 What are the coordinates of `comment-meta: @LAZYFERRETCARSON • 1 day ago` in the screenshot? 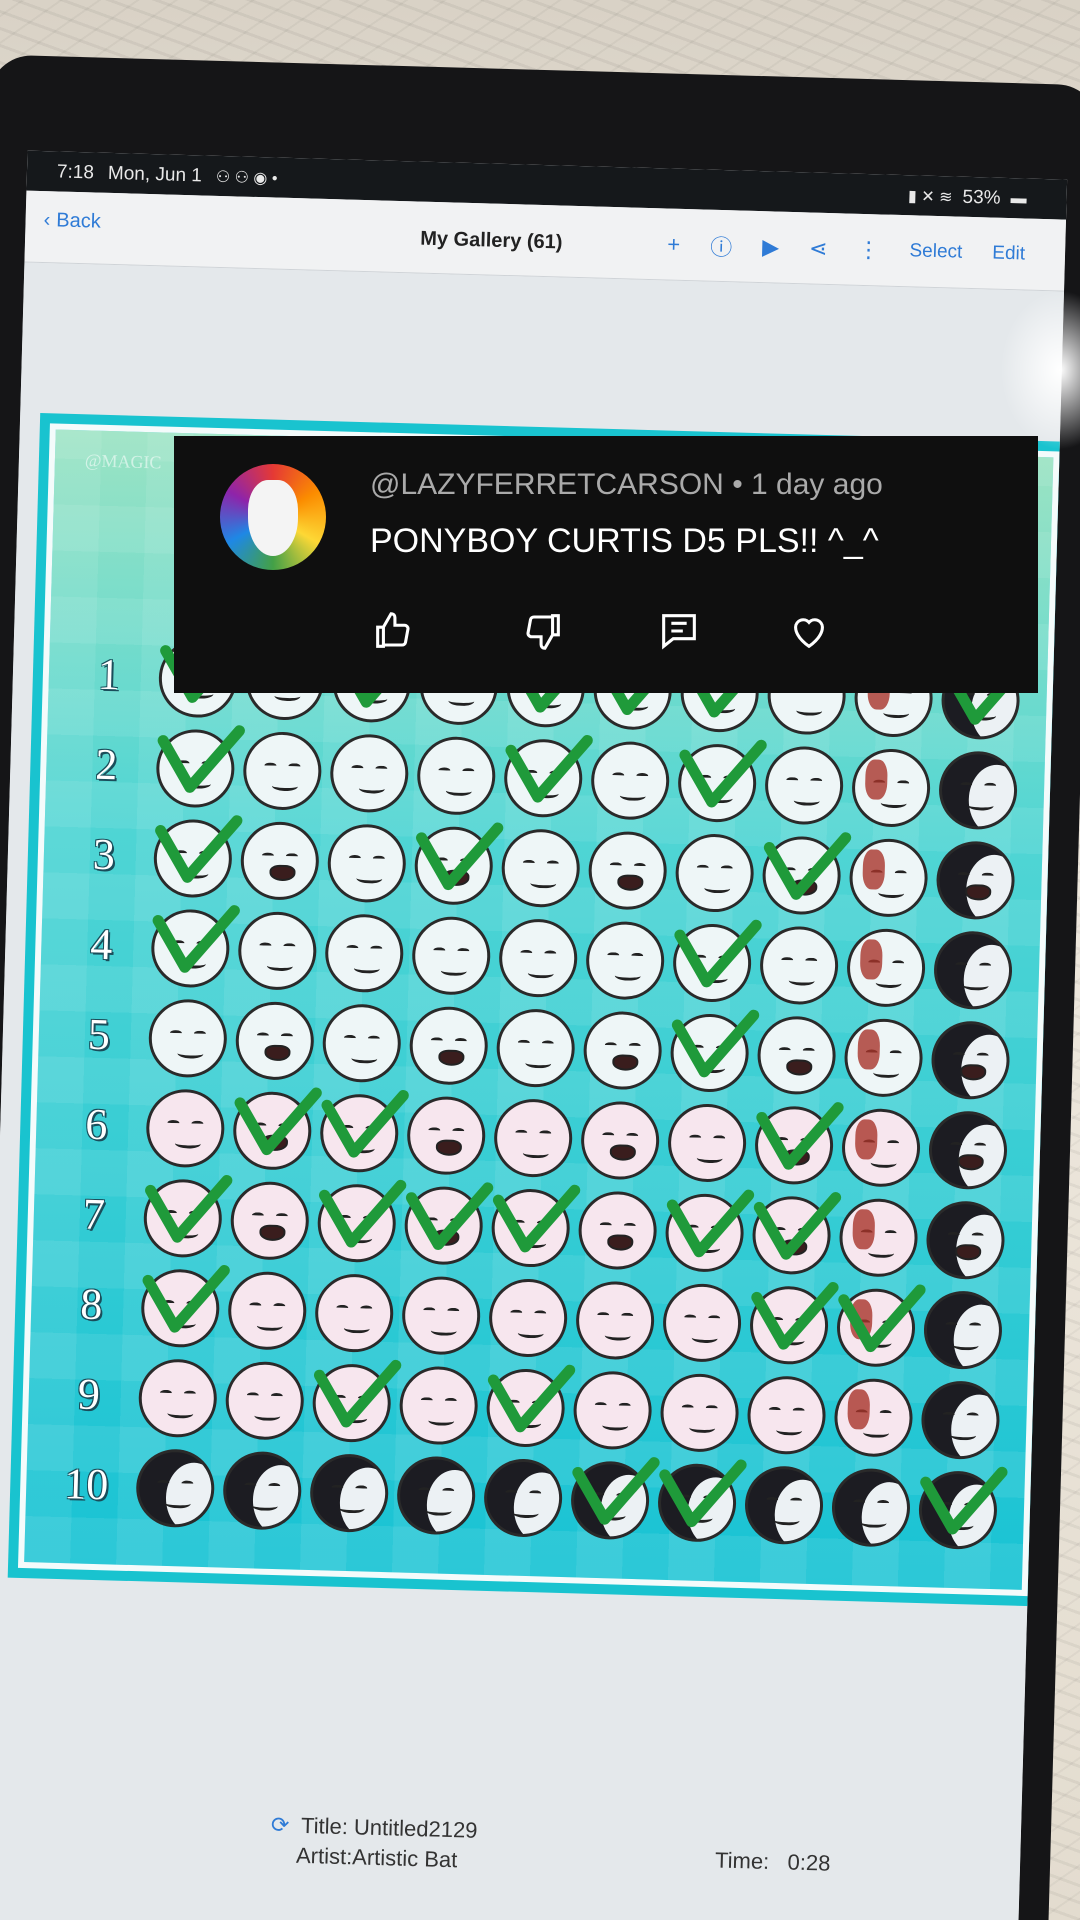 It's located at (626, 484).